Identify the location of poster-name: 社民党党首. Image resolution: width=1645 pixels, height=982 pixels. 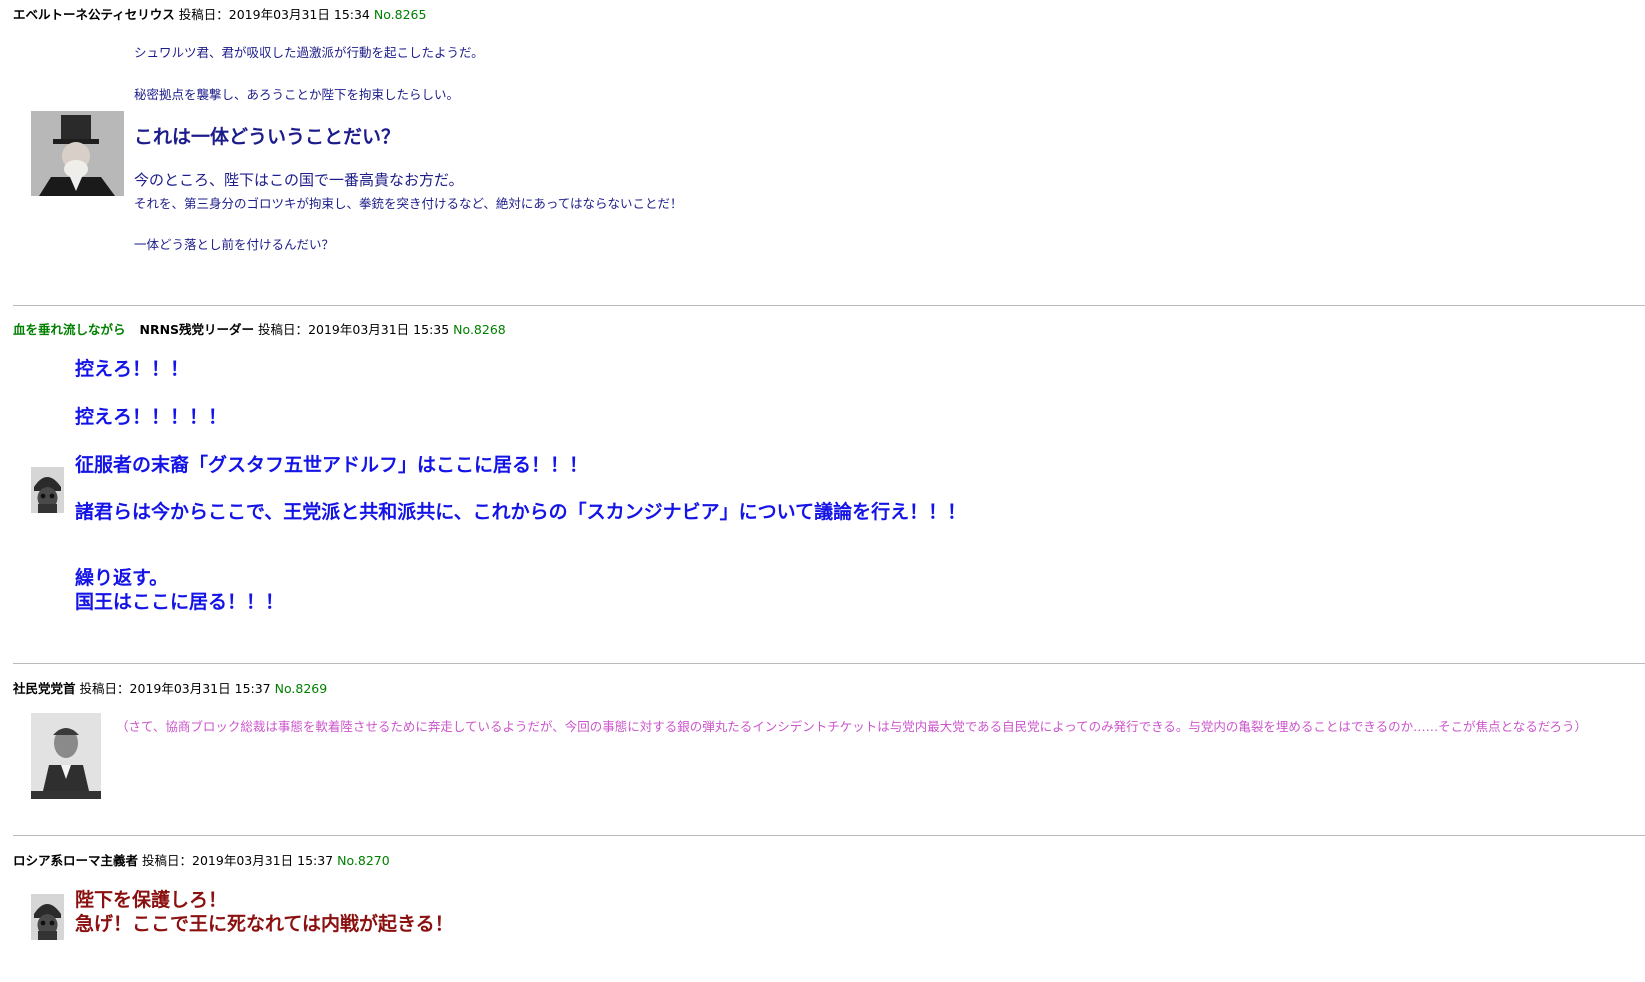
(44, 688).